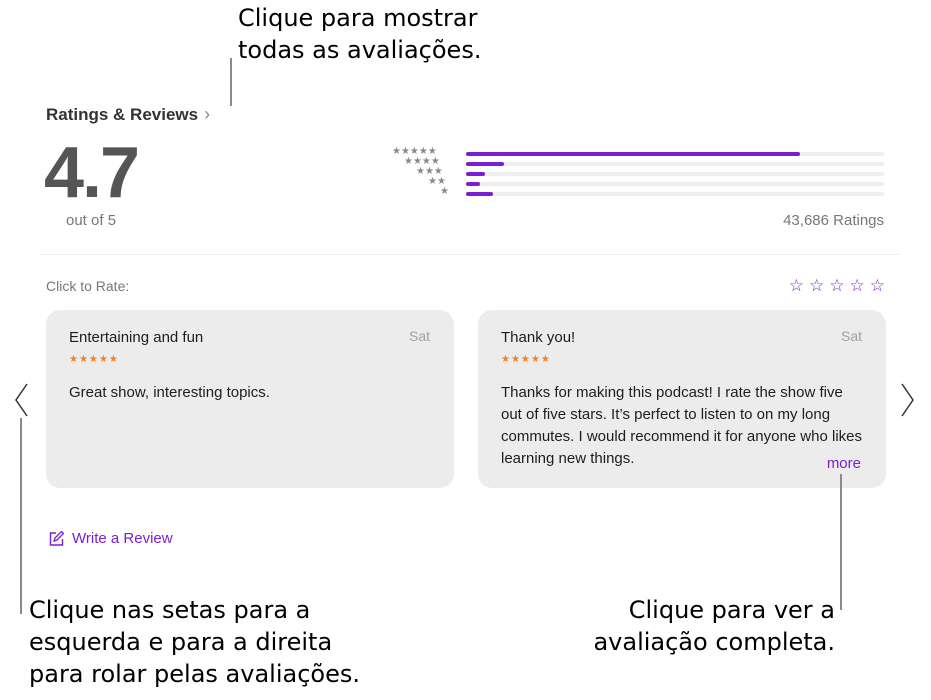  Describe the element at coordinates (358, 18) in the screenshot. I see `callout-line-1: Clique para mostrar` at that location.